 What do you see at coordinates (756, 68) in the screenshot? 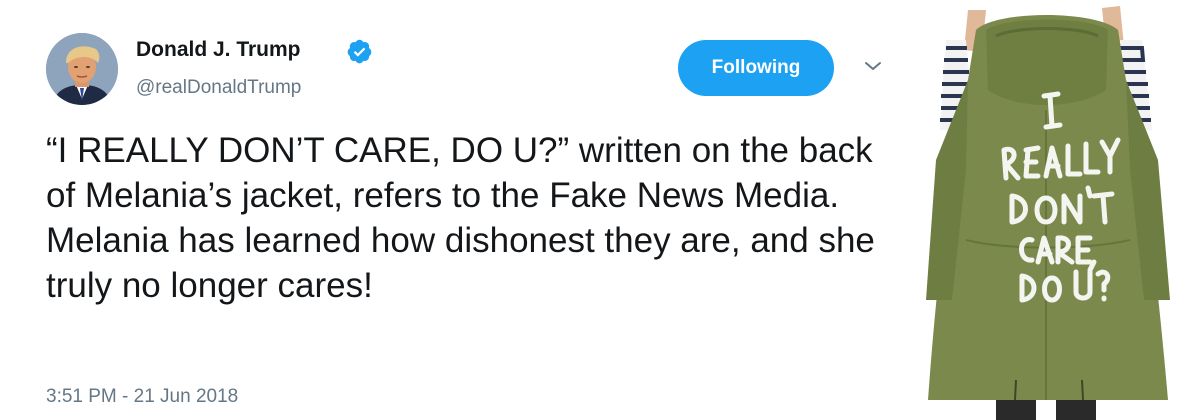
I see `following-button: Following` at bounding box center [756, 68].